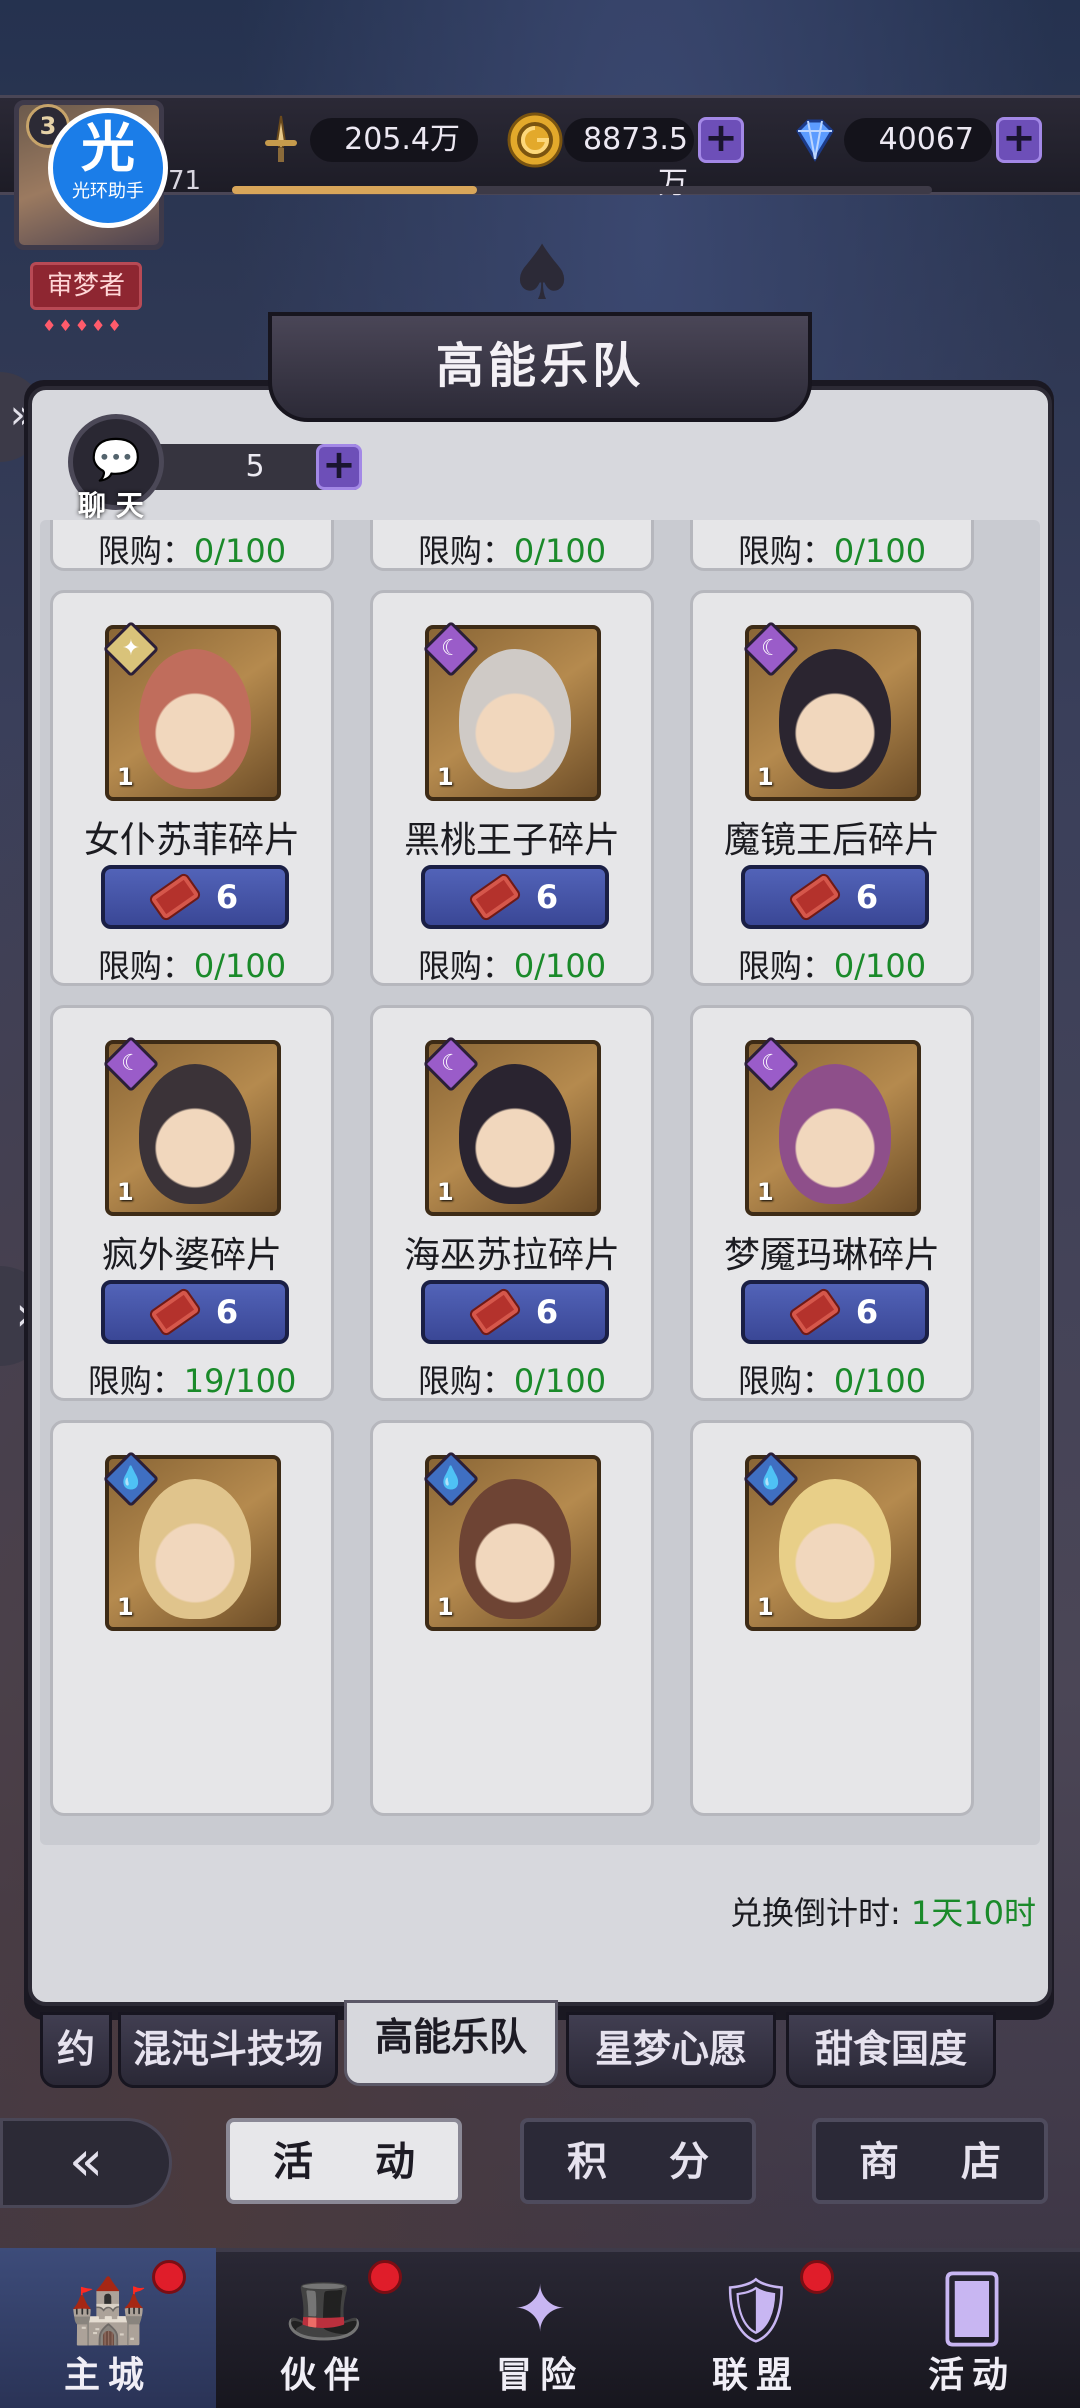 The width and height of the screenshot is (1080, 2408). I want to click on nav-activities: 🂠 活动, so click(972, 2328).